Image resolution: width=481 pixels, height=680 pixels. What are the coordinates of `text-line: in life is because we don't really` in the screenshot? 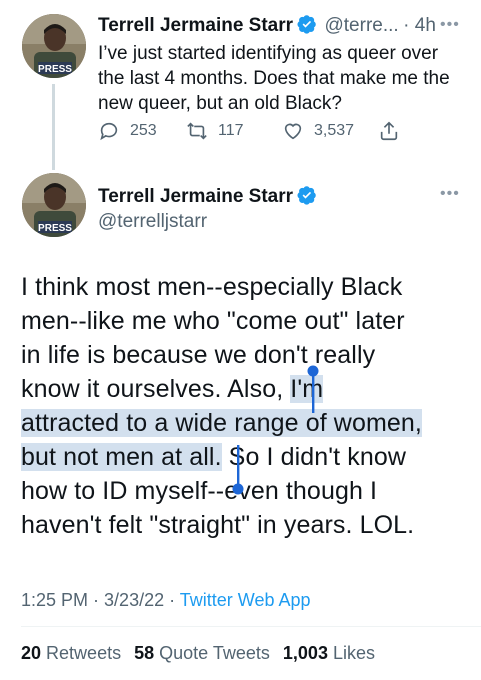 It's located at (198, 355).